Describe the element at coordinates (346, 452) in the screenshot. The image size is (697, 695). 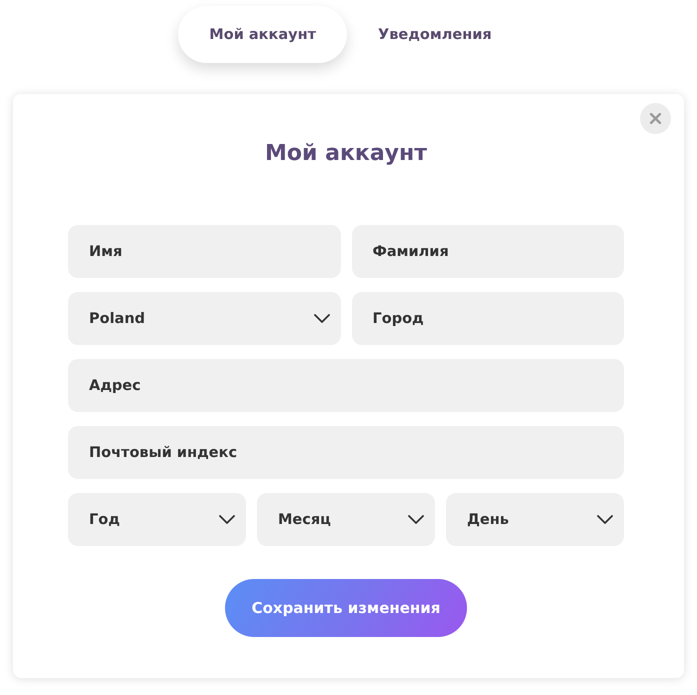
I see `text-field: Почтовый индекс` at that location.